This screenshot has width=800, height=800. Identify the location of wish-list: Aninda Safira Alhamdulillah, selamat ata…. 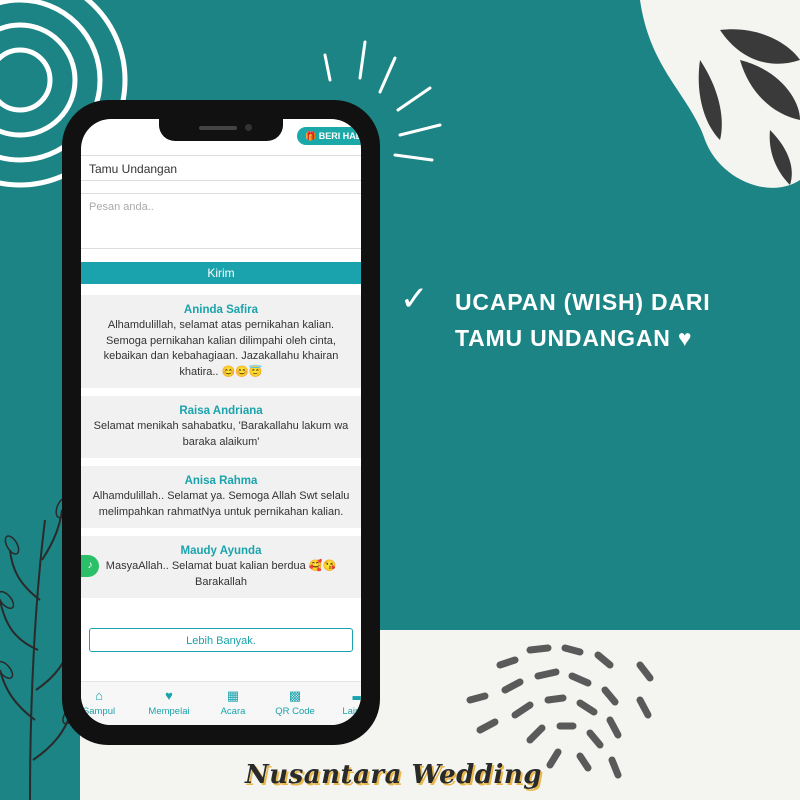
(221, 450).